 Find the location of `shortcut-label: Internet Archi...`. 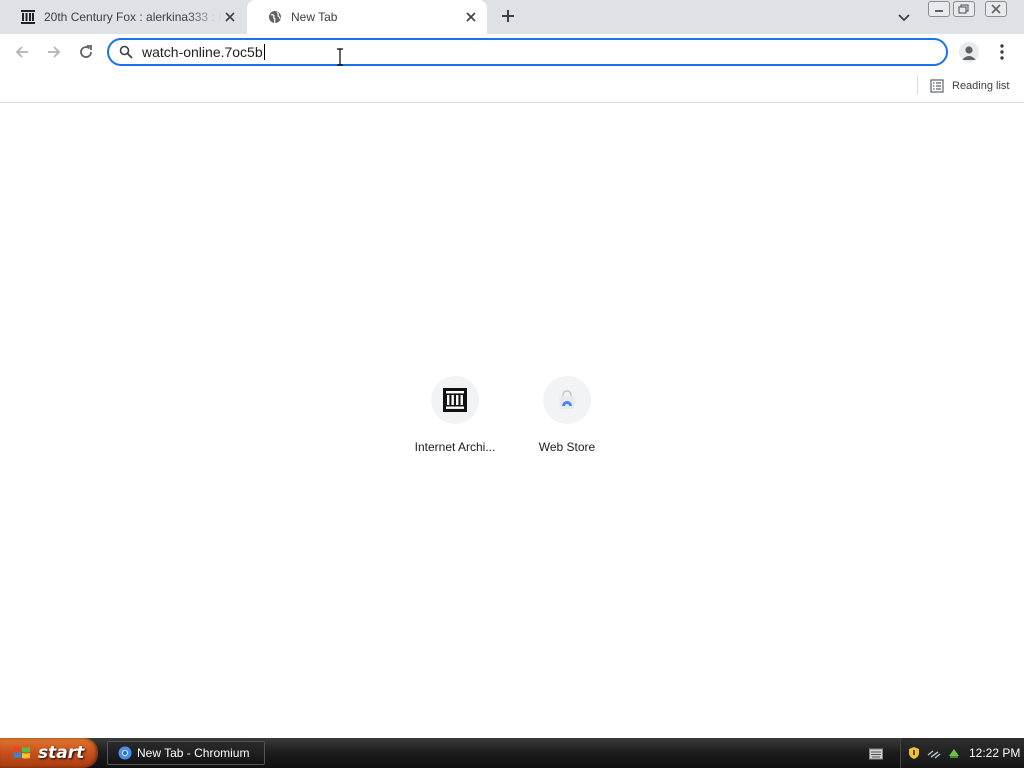

shortcut-label: Internet Archi... is located at coordinates (455, 447).